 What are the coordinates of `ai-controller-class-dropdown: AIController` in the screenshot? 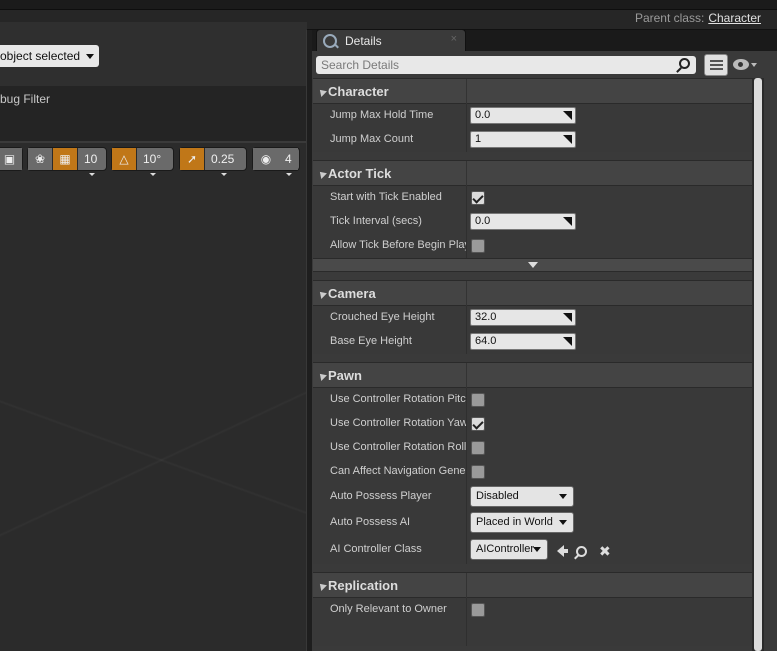 It's located at (509, 549).